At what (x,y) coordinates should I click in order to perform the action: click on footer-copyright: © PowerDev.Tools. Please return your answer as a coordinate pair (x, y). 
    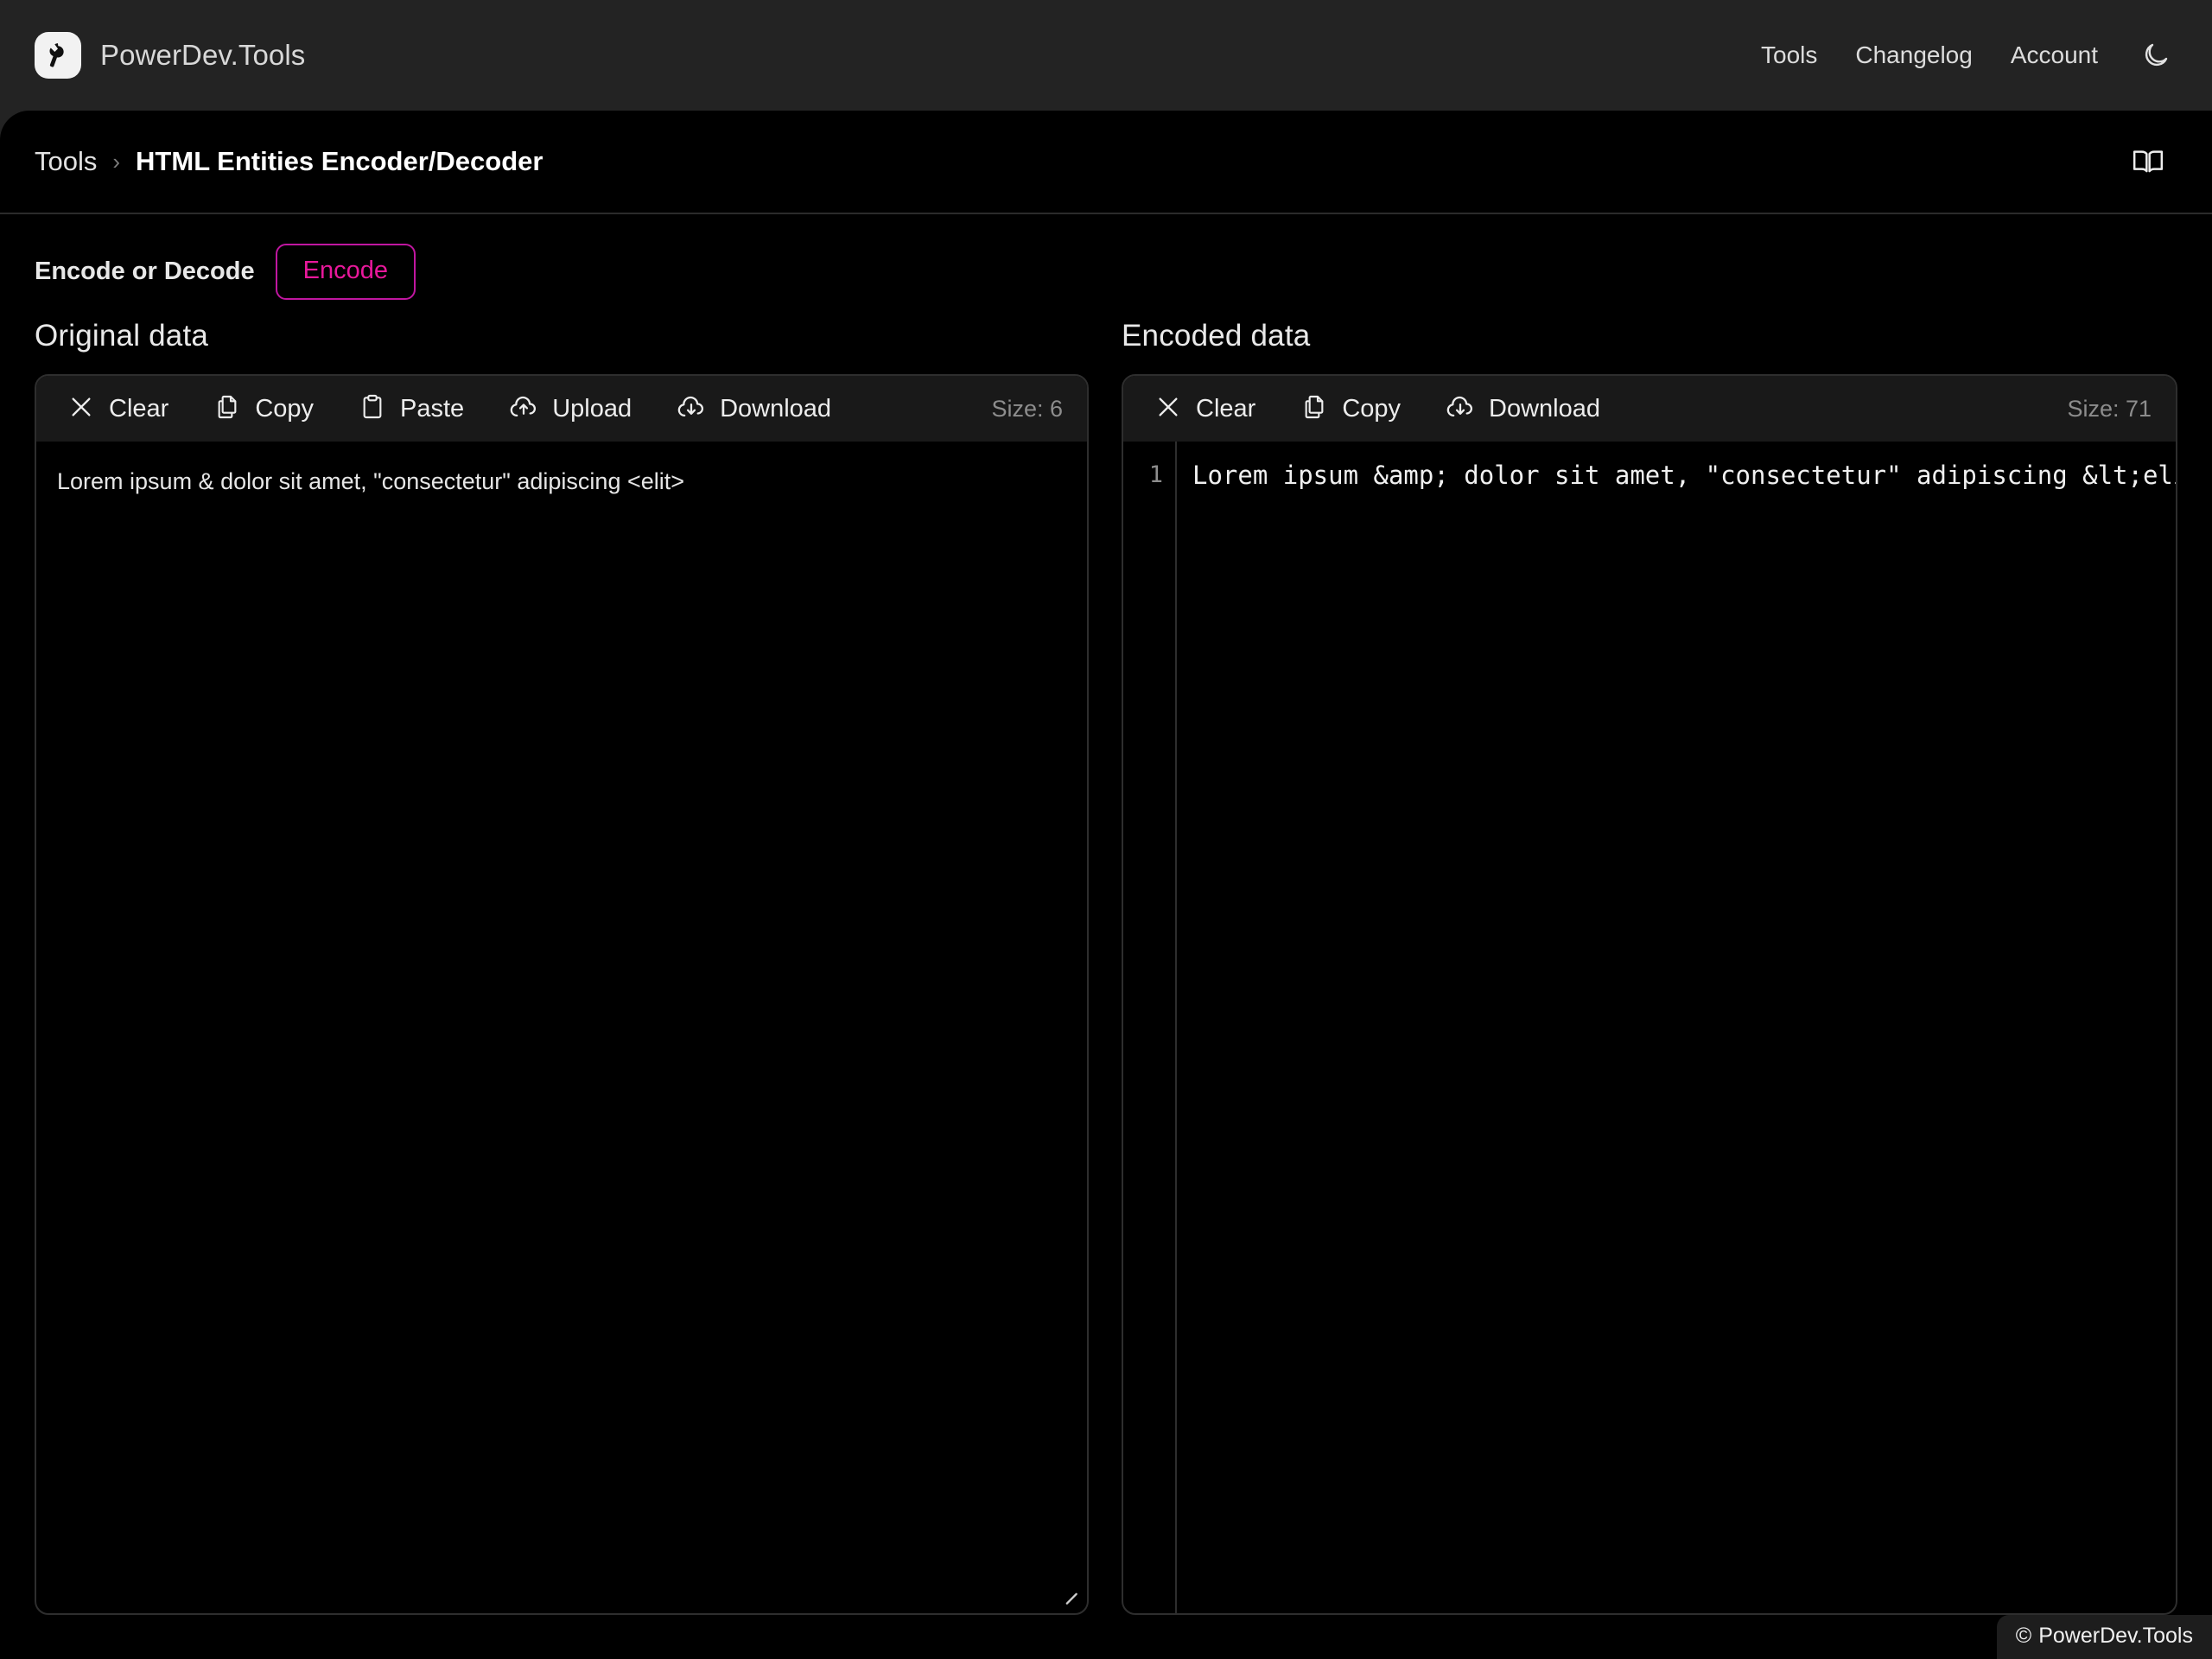
    Looking at the image, I should click on (2104, 1637).